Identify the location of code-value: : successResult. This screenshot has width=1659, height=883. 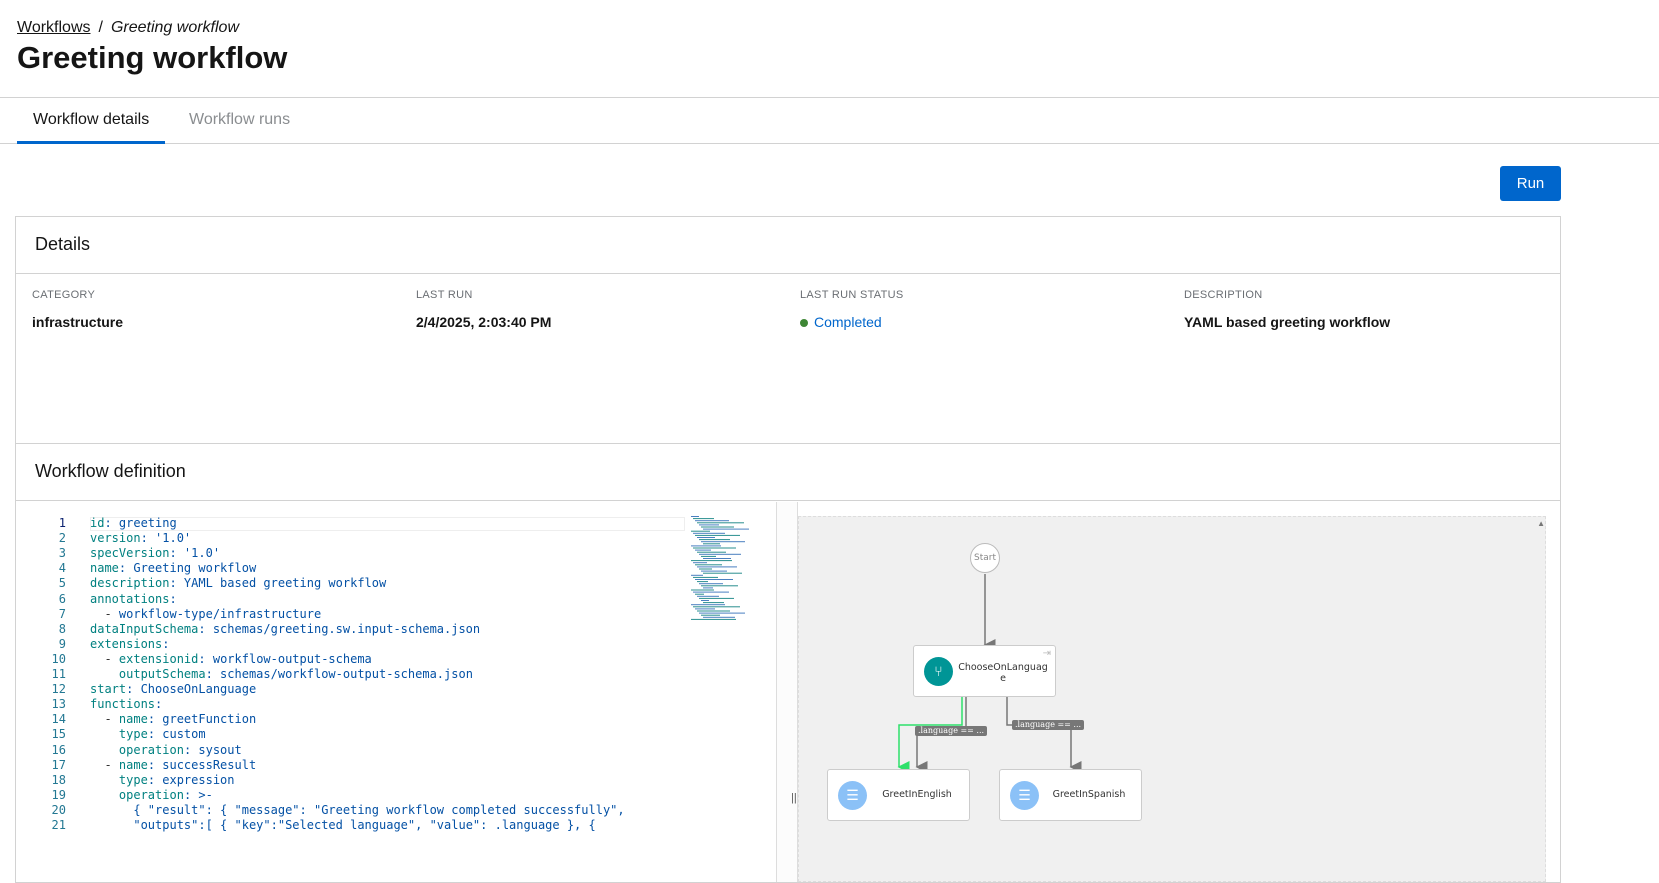
(202, 764).